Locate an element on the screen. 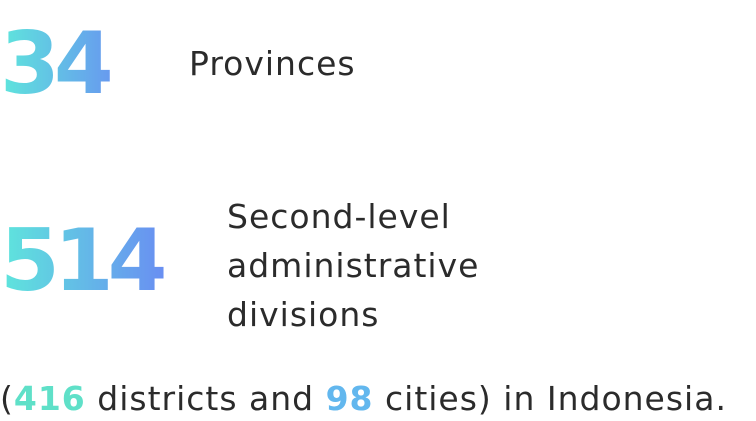 The width and height of the screenshot is (756, 421). divisions-label: Second-level administrative divisions is located at coordinates (353, 265).